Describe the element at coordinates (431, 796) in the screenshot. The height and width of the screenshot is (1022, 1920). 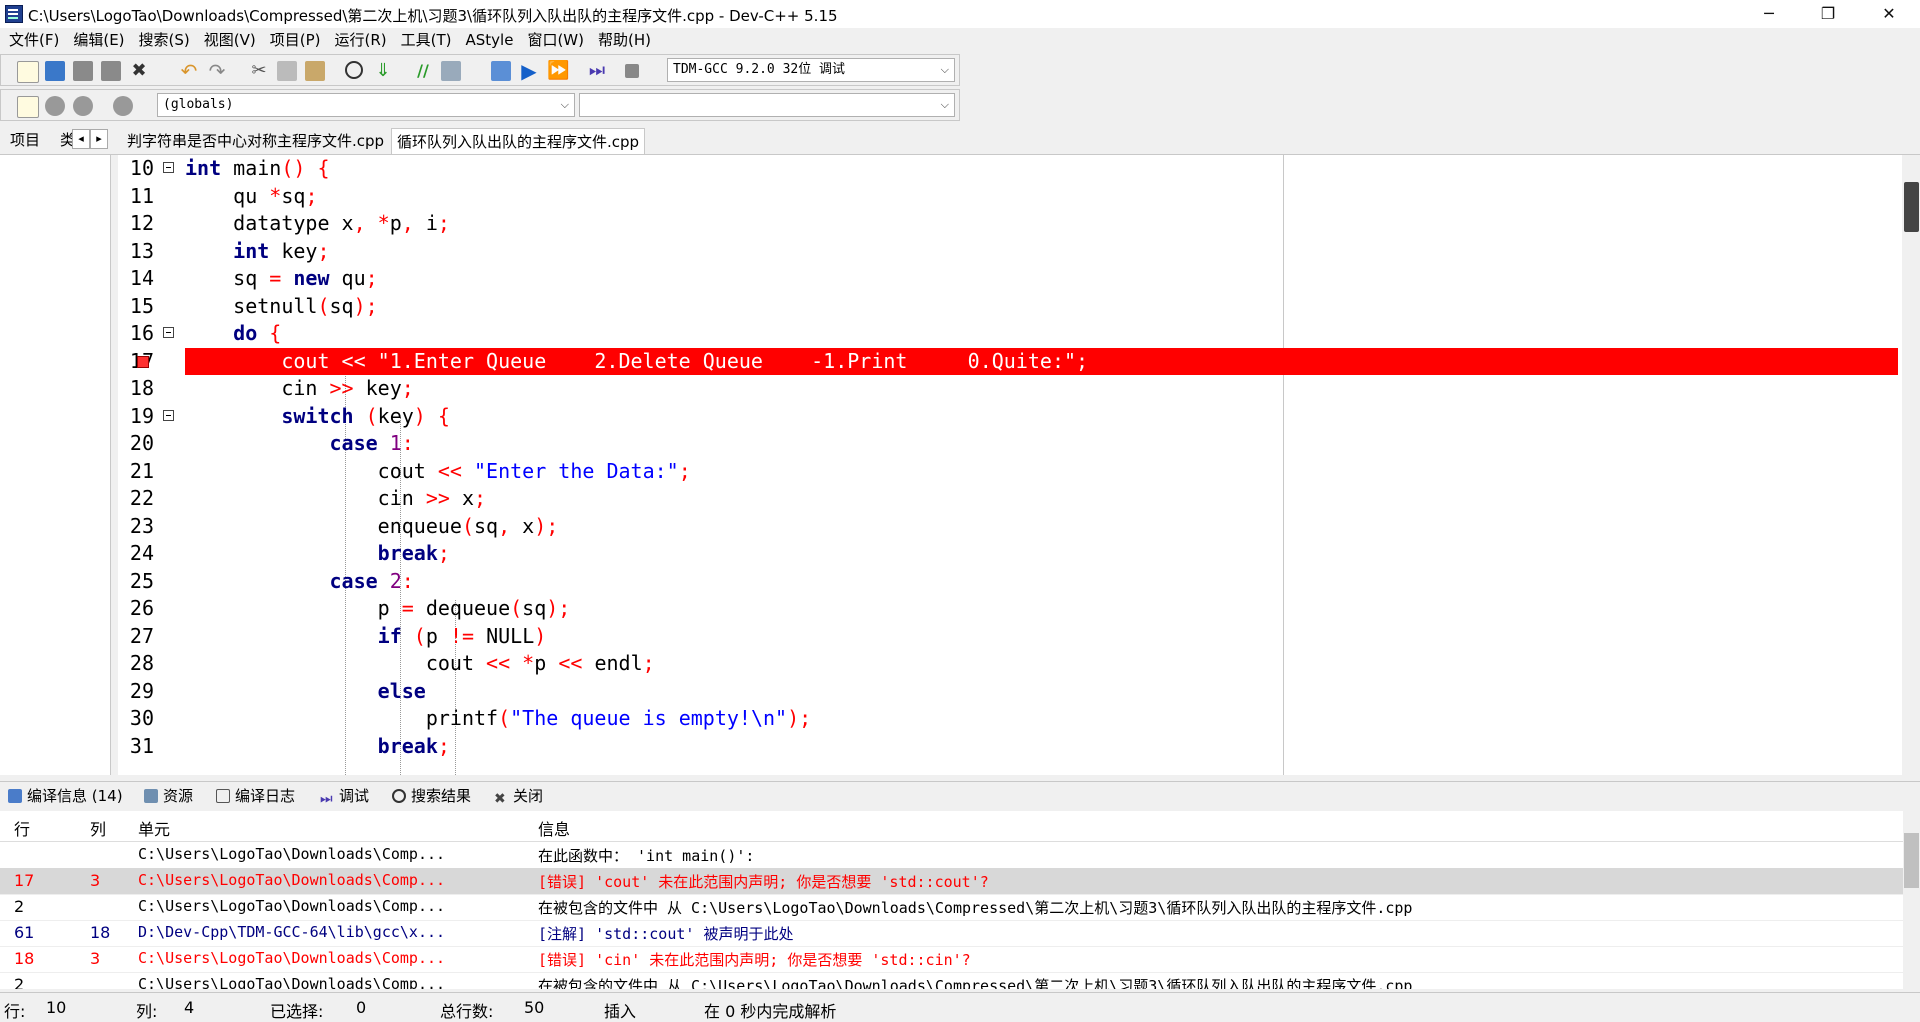
I see `tab-search-results: 搜索结果` at that location.